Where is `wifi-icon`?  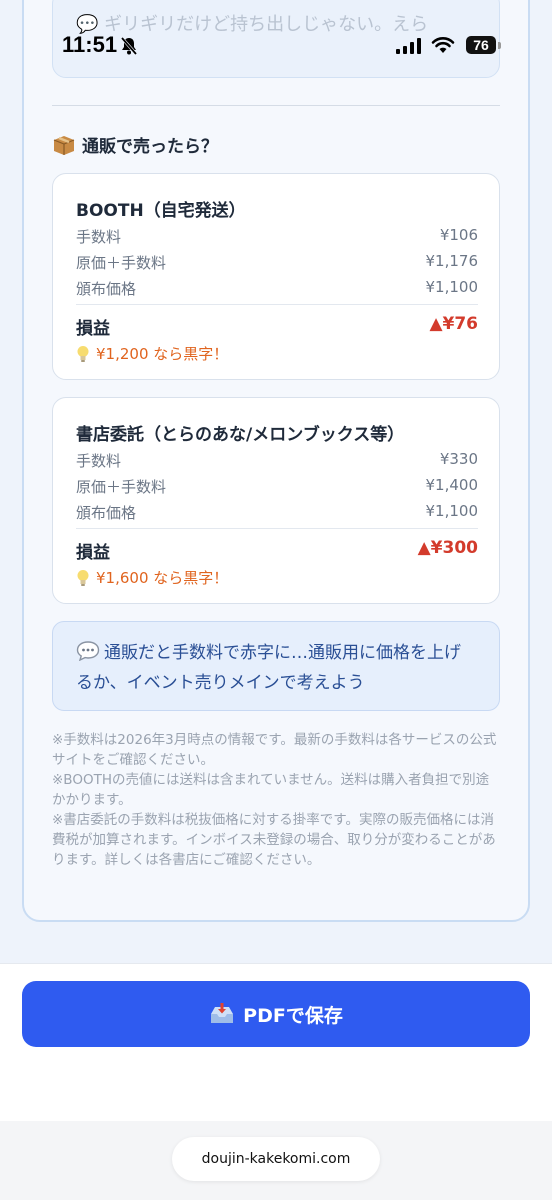
wifi-icon is located at coordinates (443, 47).